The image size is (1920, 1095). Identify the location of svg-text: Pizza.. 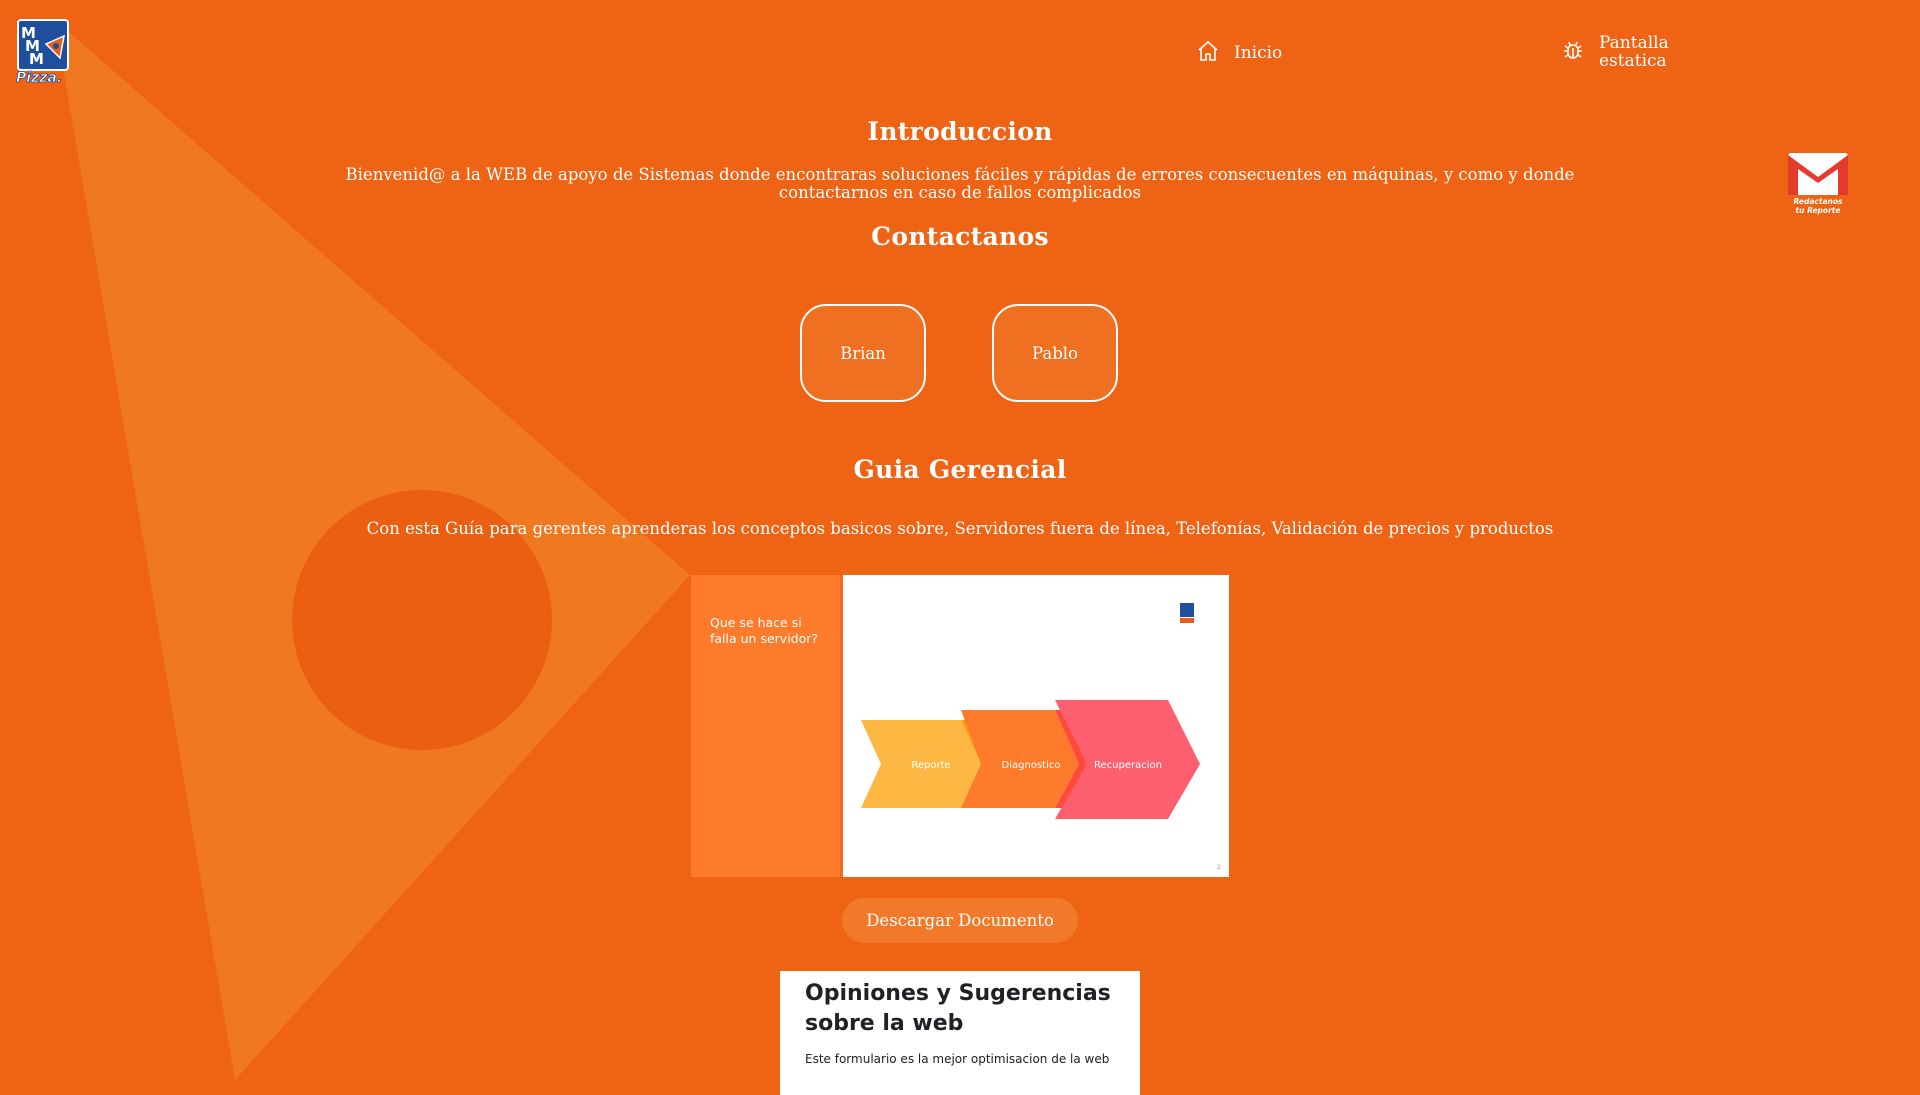
(39, 77).